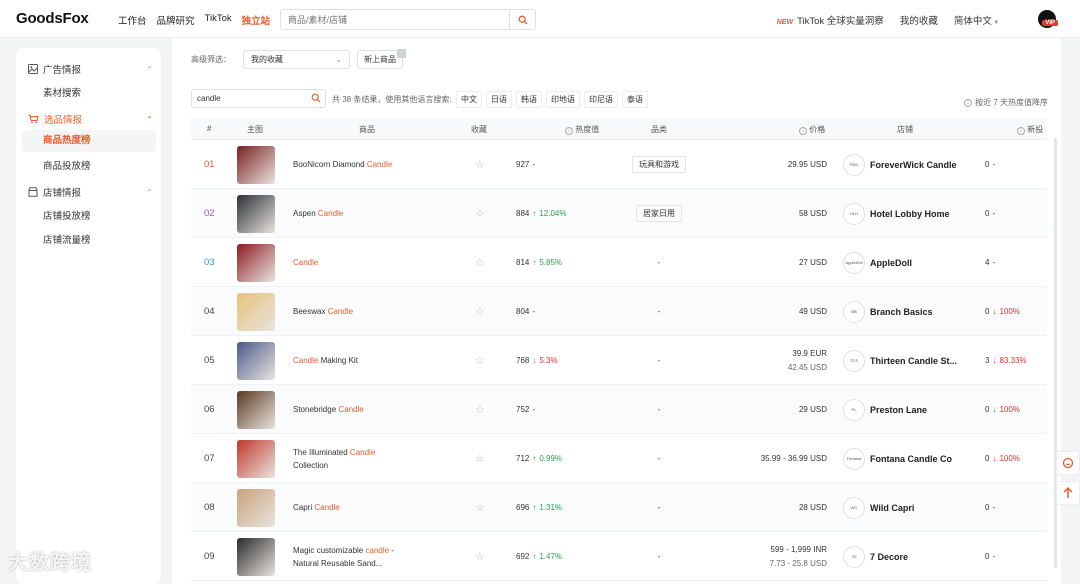 The height and width of the screenshot is (584, 1080). I want to click on header-new: i 新投, so click(1030, 129).